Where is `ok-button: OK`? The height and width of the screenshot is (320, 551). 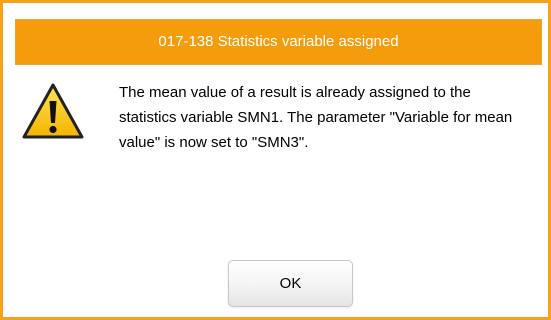 ok-button: OK is located at coordinates (290, 283).